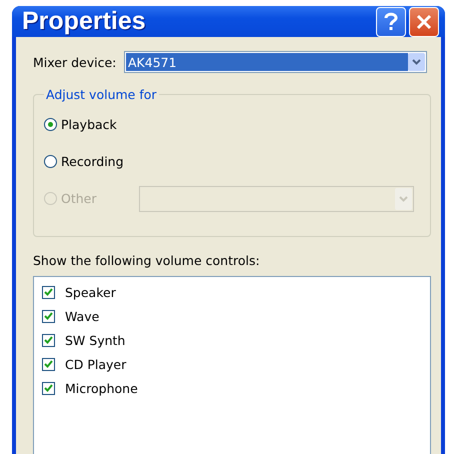 The image size is (449, 454). What do you see at coordinates (84, 21) in the screenshot?
I see `window-title: Properties` at bounding box center [84, 21].